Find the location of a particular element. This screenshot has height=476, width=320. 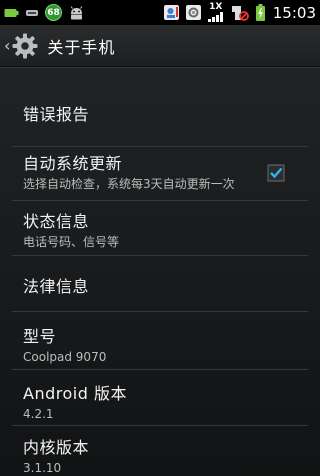

battery-small-icon is located at coordinates (11, 13).